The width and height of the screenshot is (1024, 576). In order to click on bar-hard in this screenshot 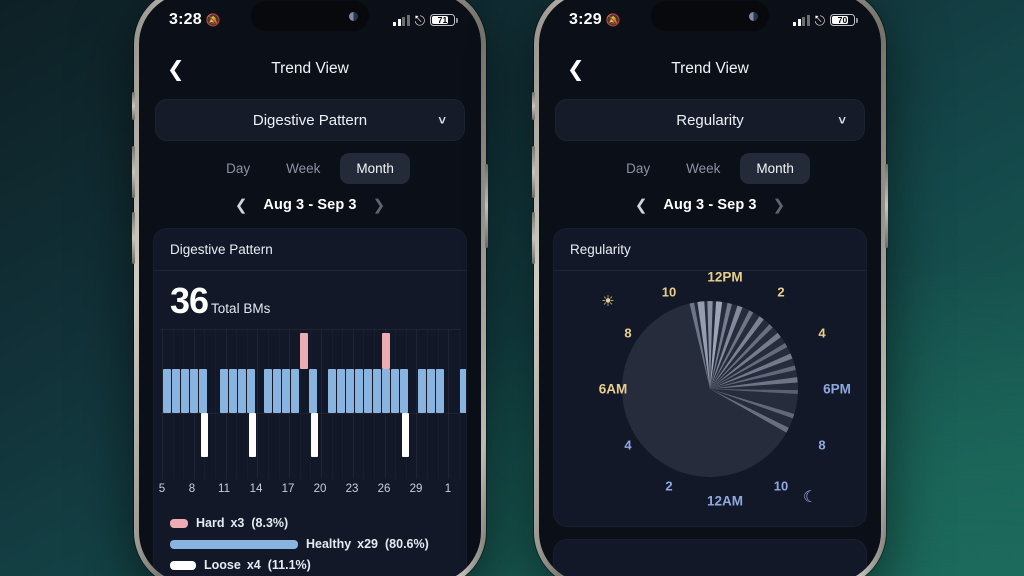, I will do `click(386, 351)`.